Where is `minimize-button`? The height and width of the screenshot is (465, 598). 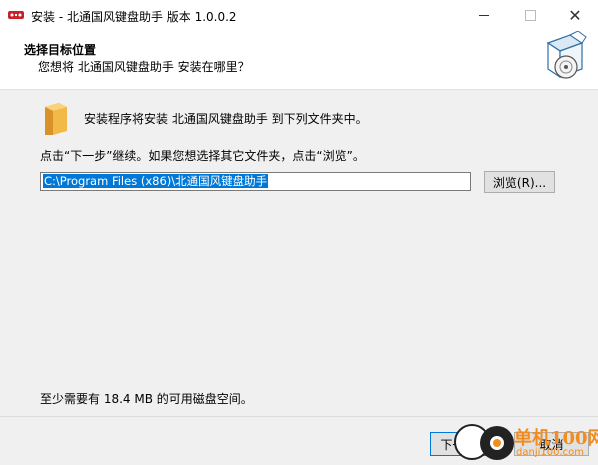 minimize-button is located at coordinates (484, 15).